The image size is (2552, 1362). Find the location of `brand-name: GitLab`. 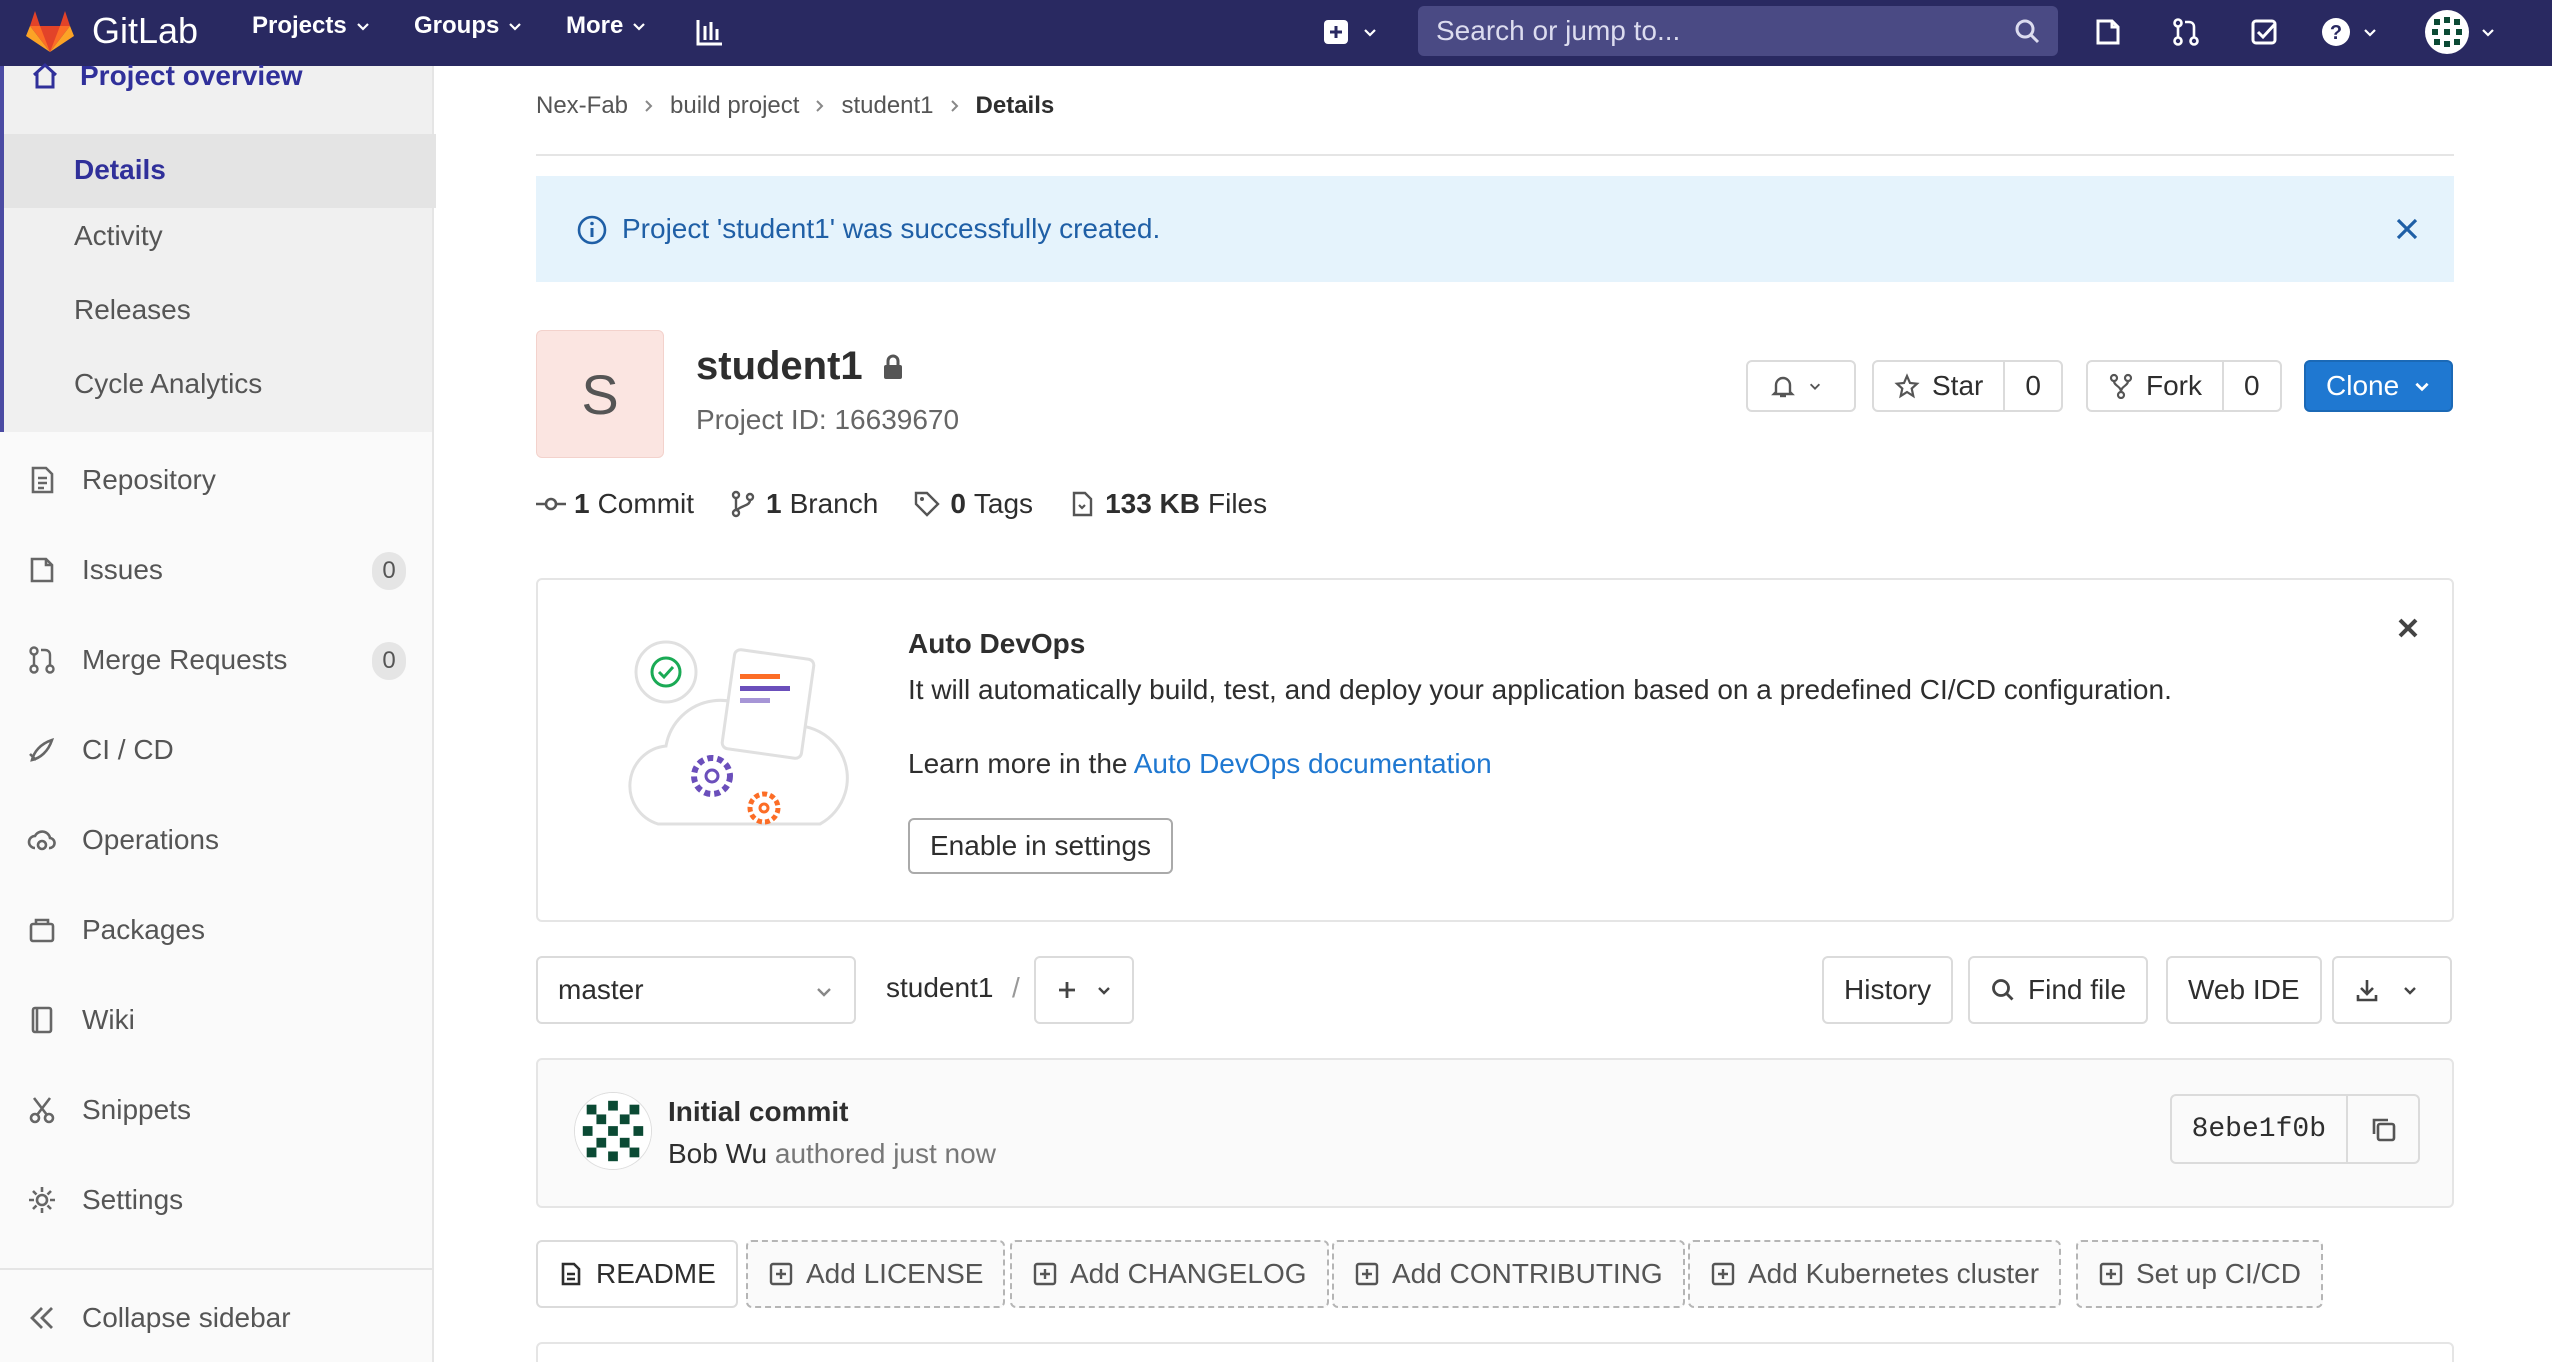

brand-name: GitLab is located at coordinates (145, 31).